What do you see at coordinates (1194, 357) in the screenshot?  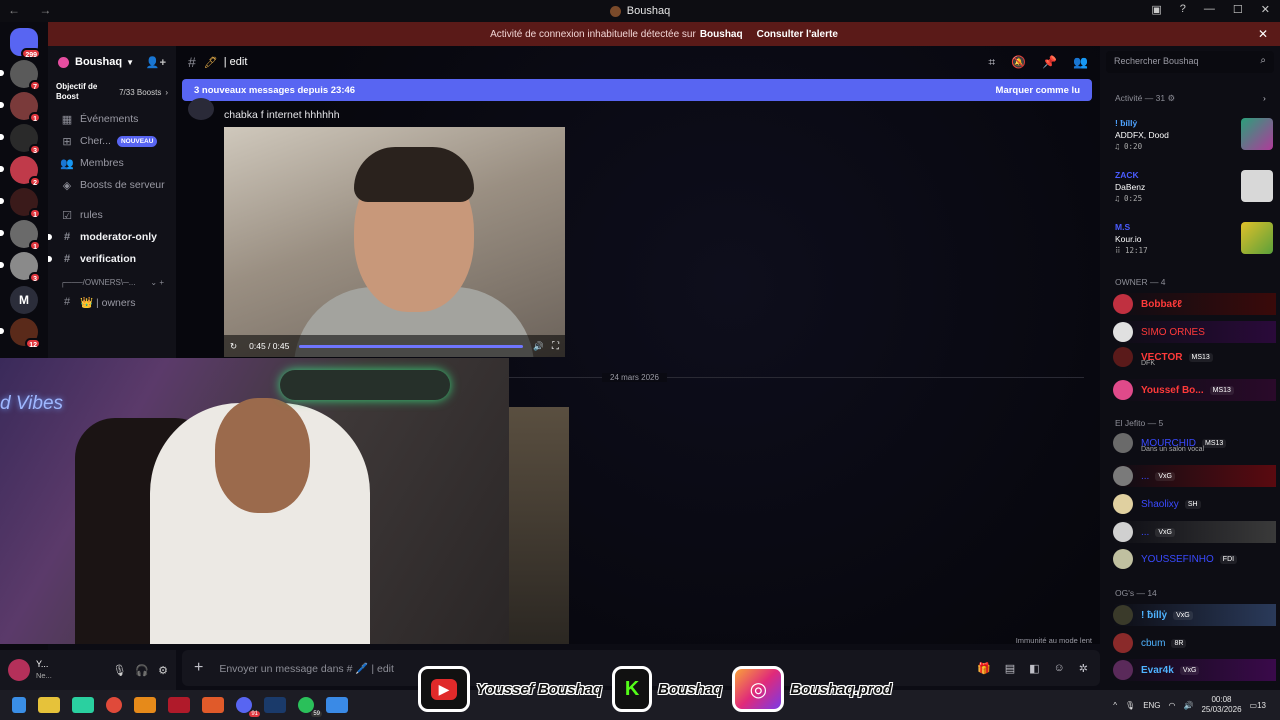 I see `member-item: VECTOR MS13 DFK` at bounding box center [1194, 357].